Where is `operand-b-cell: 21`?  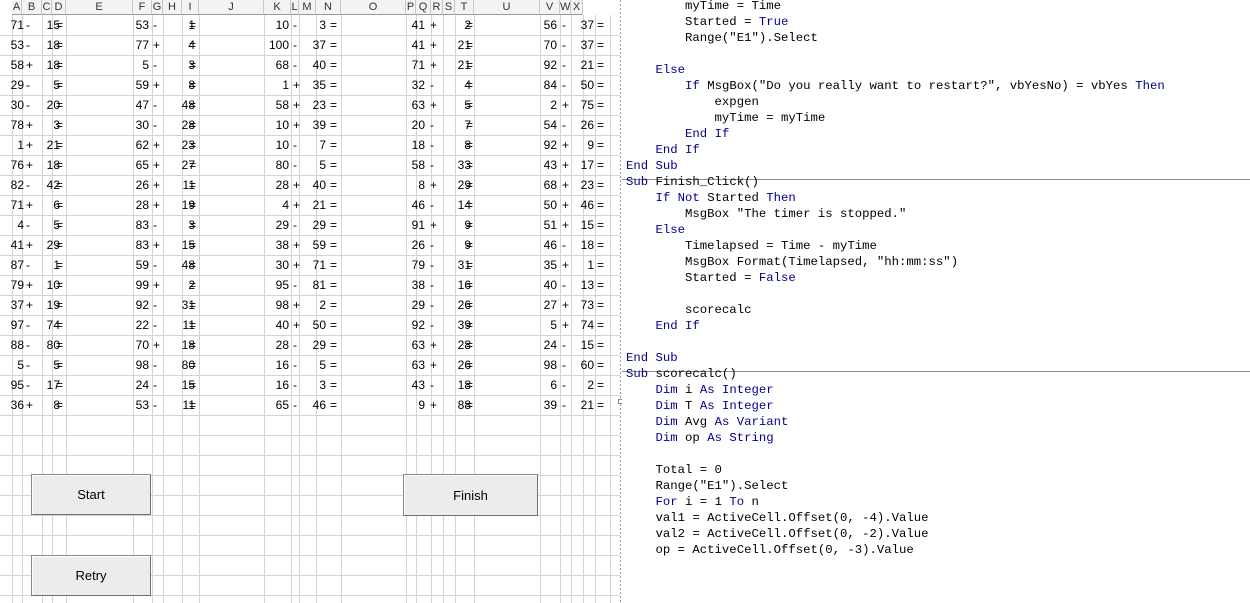
operand-b-cell: 21 is located at coordinates (314, 205).